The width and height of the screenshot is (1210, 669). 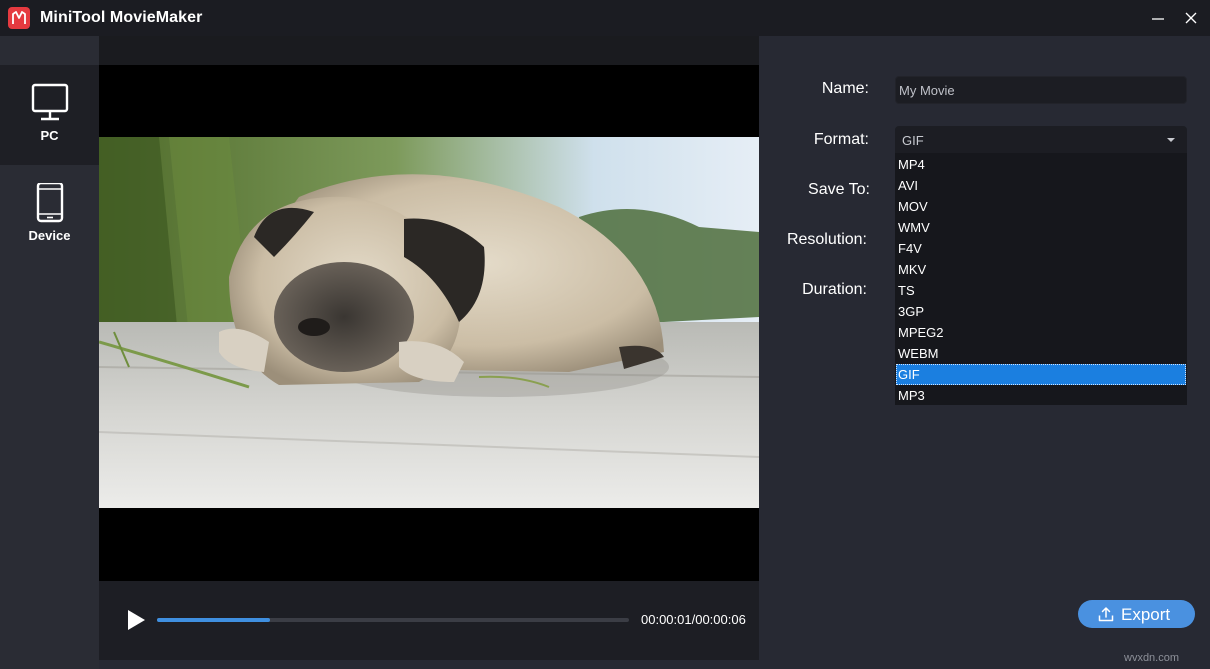 What do you see at coordinates (49, 135) in the screenshot?
I see `sidebar-item-label: PC` at bounding box center [49, 135].